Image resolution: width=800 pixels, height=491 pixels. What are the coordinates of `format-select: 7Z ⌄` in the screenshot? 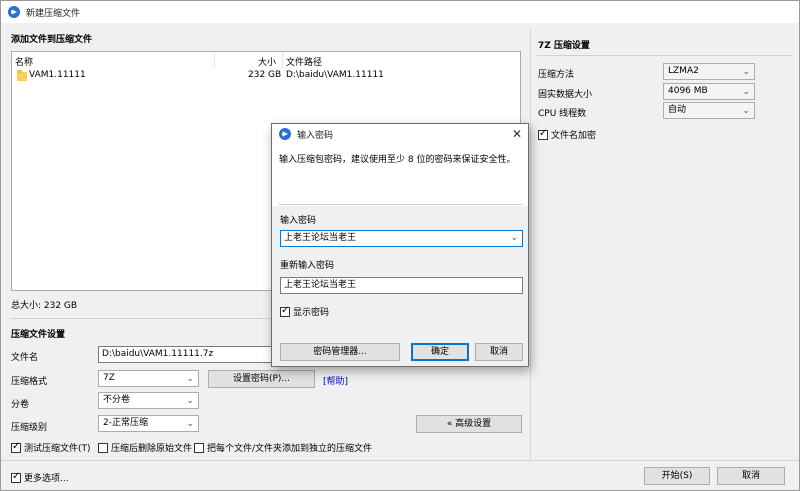 It's located at (148, 378).